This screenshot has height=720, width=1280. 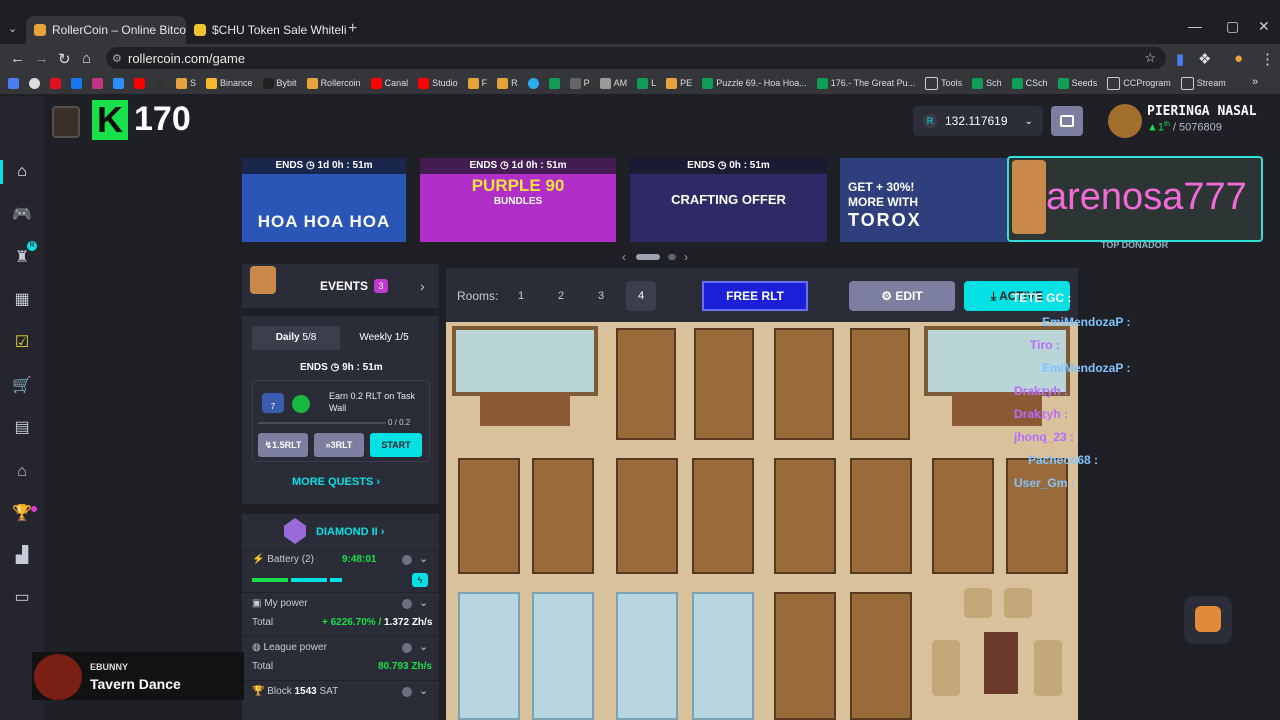 What do you see at coordinates (389, 83) in the screenshot?
I see `bookmark-canal: Canal` at bounding box center [389, 83].